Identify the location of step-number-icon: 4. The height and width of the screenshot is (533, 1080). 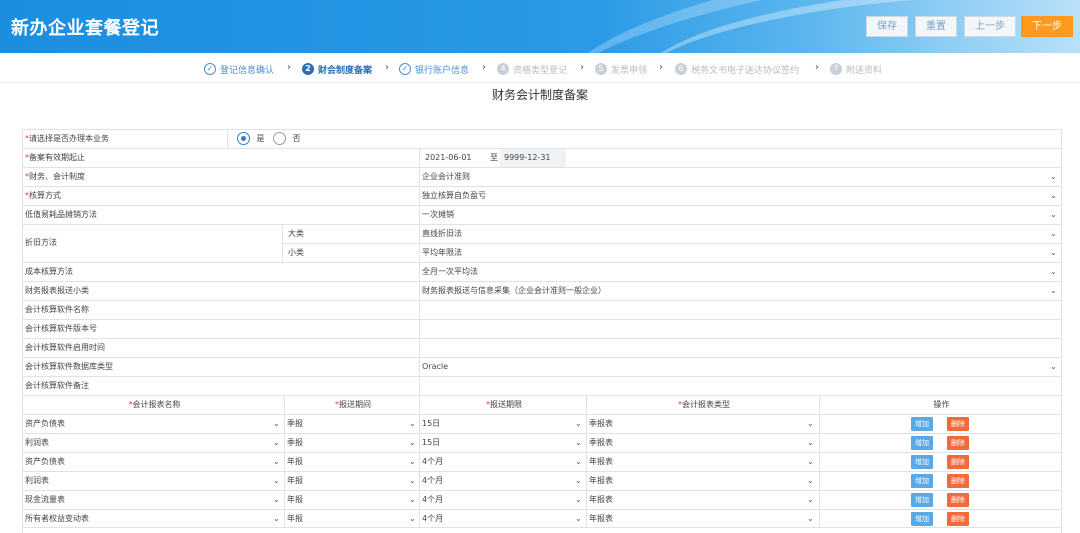
(503, 69).